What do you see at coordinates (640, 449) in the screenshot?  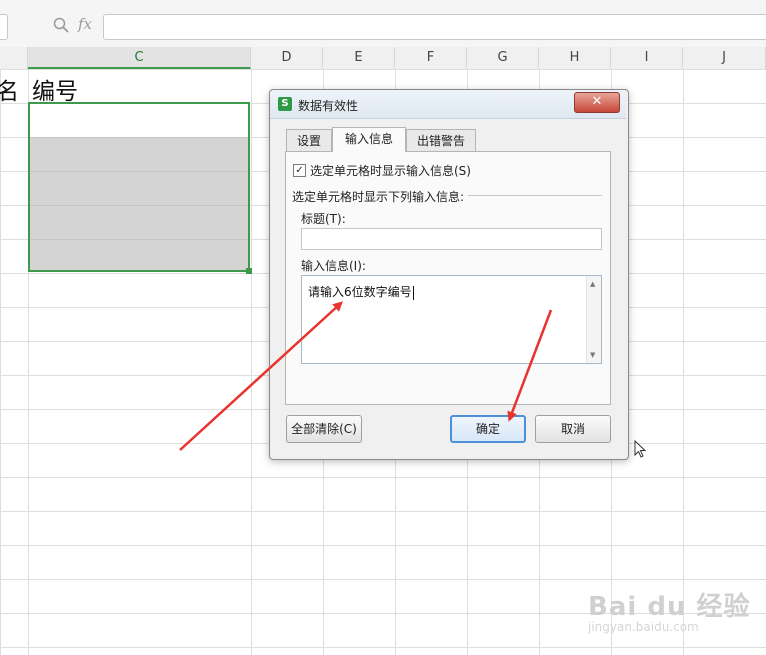 I see `mouse-cursor-icon` at bounding box center [640, 449].